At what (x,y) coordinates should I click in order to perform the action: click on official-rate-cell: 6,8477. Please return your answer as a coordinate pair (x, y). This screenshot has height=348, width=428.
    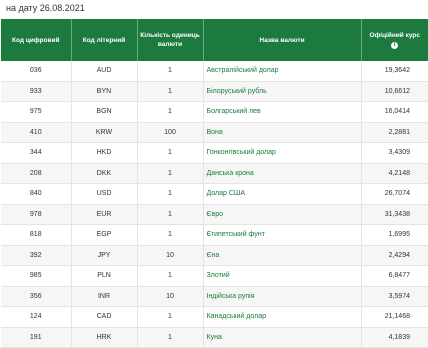
    Looking at the image, I should click on (394, 276).